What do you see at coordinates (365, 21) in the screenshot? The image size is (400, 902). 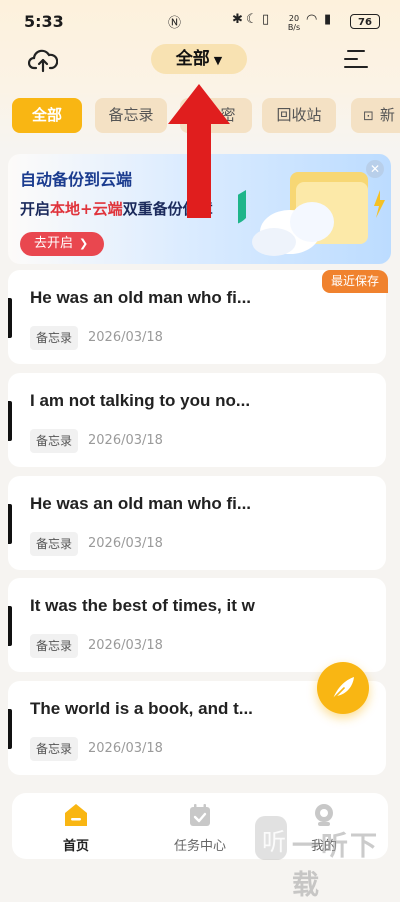 I see `battery-indicator: 76` at bounding box center [365, 21].